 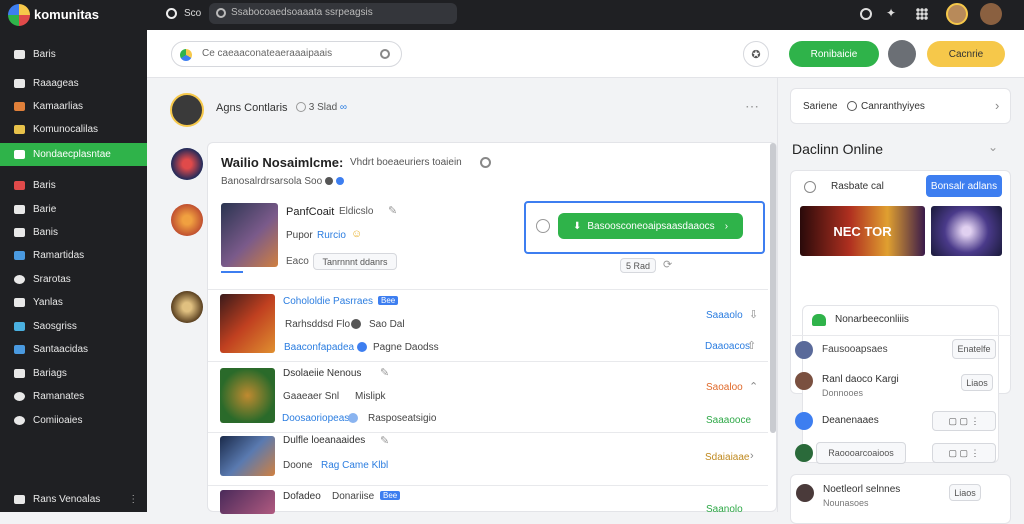 What do you see at coordinates (900, 106) in the screenshot?
I see `right-tab: Sariene Canranthyiyes ›` at bounding box center [900, 106].